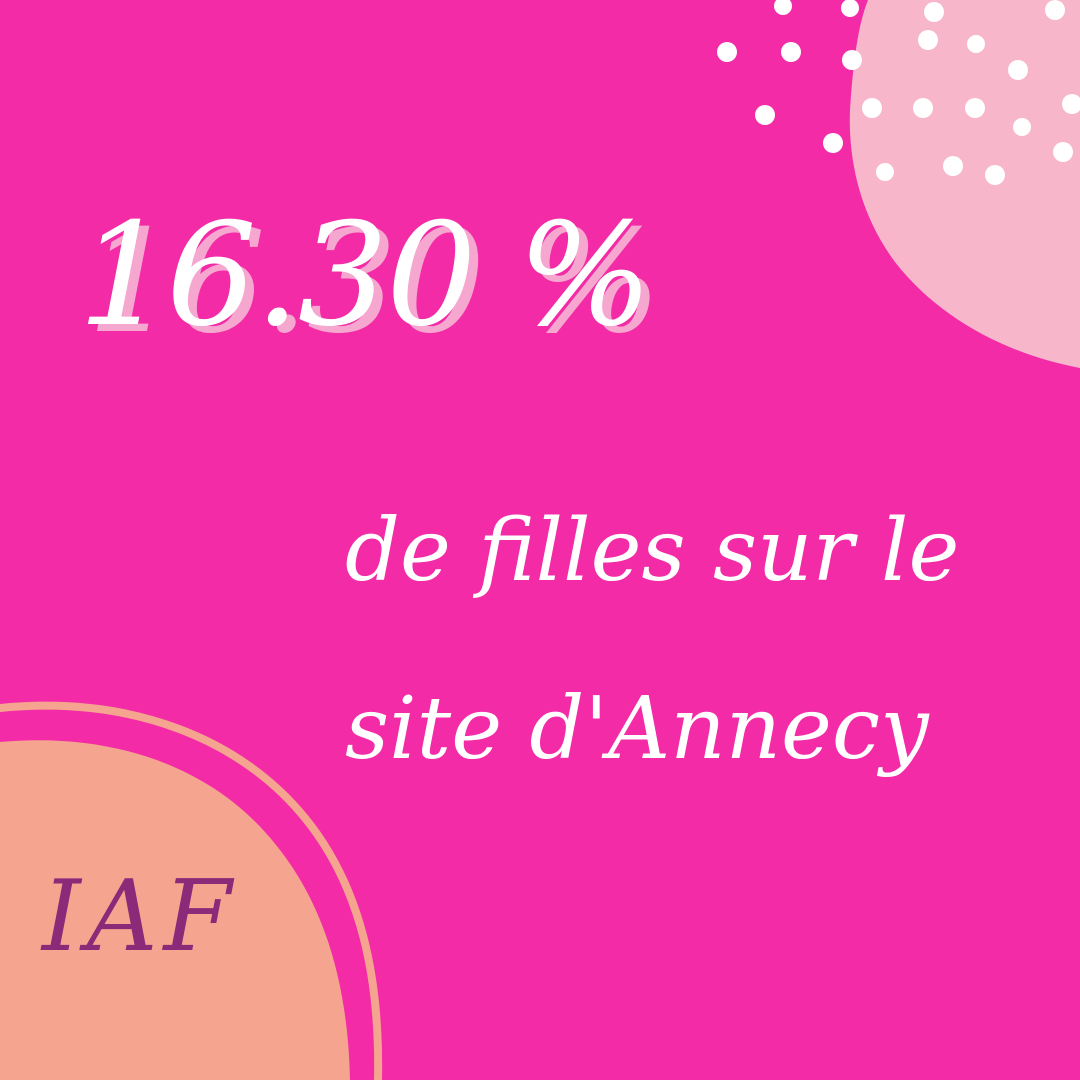 This screenshot has width=1080, height=1080. What do you see at coordinates (652, 551) in the screenshot?
I see `caption-line-1: de filles sur le` at bounding box center [652, 551].